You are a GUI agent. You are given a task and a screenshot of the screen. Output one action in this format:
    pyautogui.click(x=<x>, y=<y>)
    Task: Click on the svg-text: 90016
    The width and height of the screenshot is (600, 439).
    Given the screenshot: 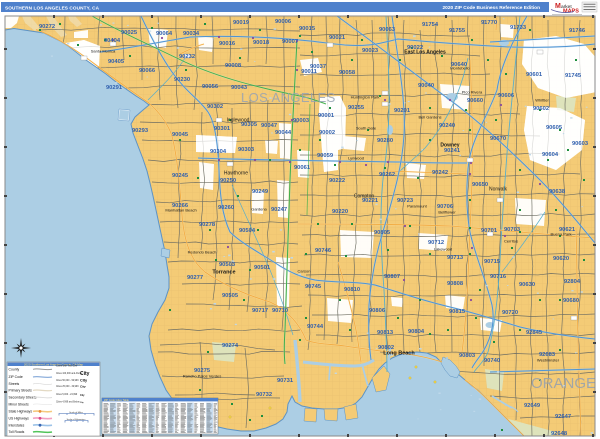 What is the action you would take?
    pyautogui.click(x=227, y=44)
    